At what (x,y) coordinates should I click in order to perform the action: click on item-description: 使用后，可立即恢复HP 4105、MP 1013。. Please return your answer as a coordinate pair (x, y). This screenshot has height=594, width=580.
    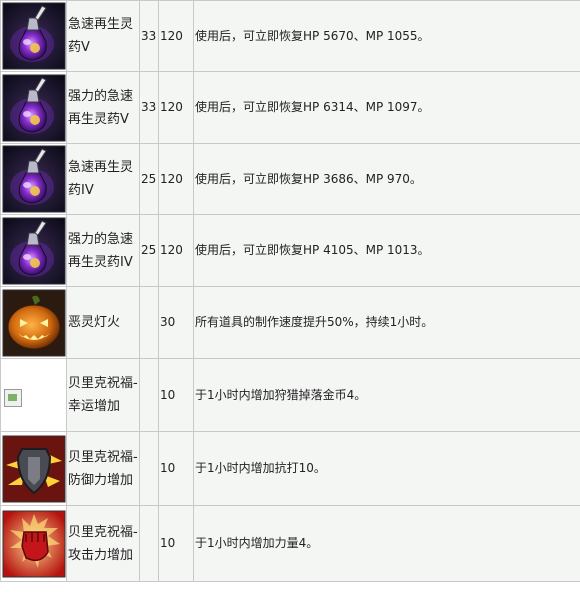
    Looking at the image, I should click on (386, 250).